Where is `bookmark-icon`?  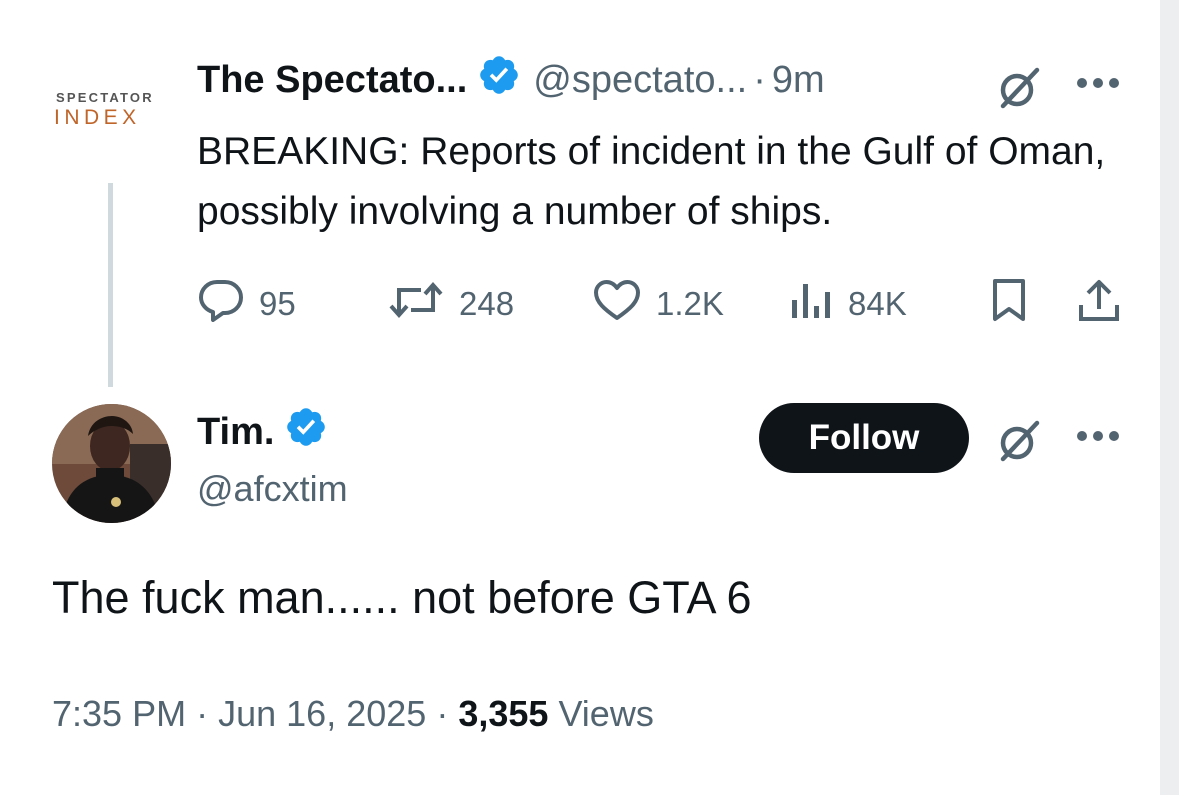
bookmark-icon is located at coordinates (1009, 304).